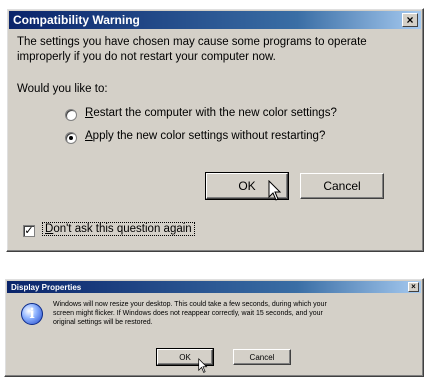 Image resolution: width=428 pixels, height=381 pixels. What do you see at coordinates (76, 20) in the screenshot?
I see `compat-title: Compatibility Warning` at bounding box center [76, 20].